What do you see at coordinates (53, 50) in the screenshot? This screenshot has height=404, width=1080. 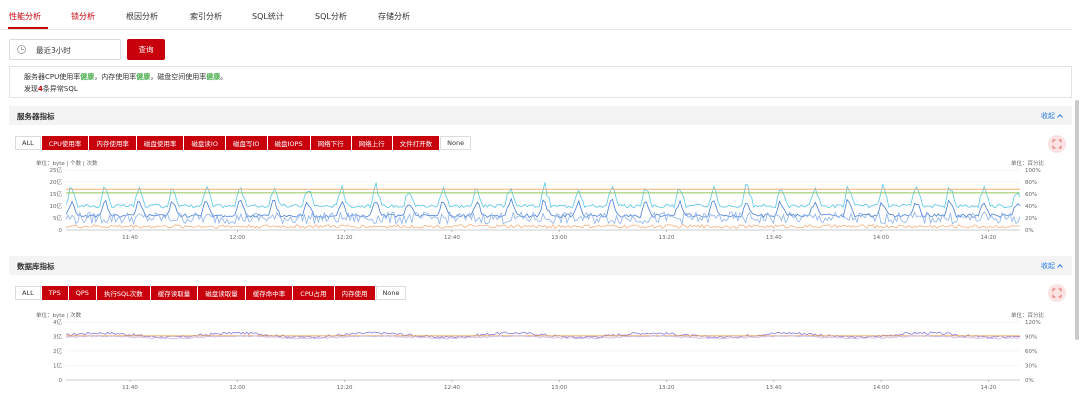 I see `time-range-value: 最近3小时` at bounding box center [53, 50].